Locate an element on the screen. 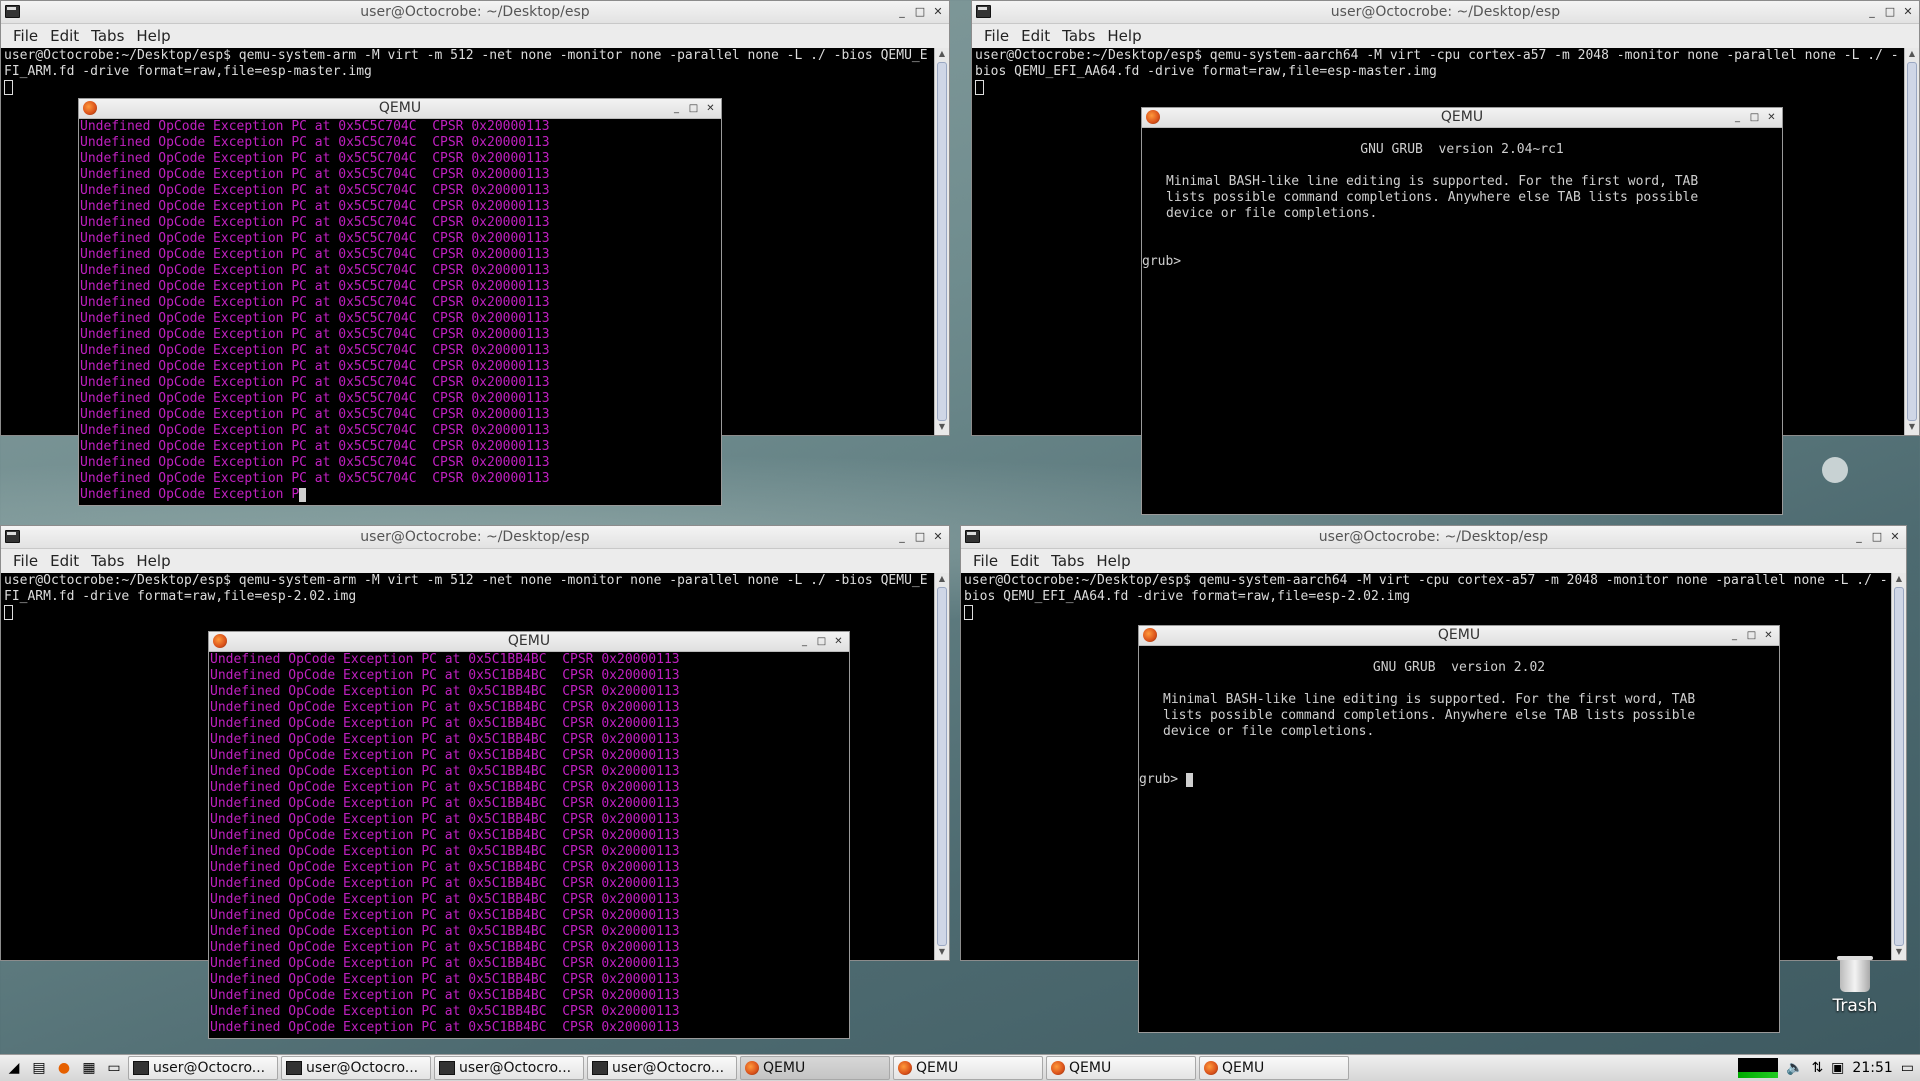  firefox-icon: ● is located at coordinates (64, 1068).